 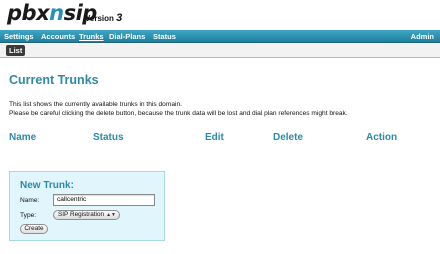 I want to click on app-logo: pbxnsip, so click(x=52, y=13).